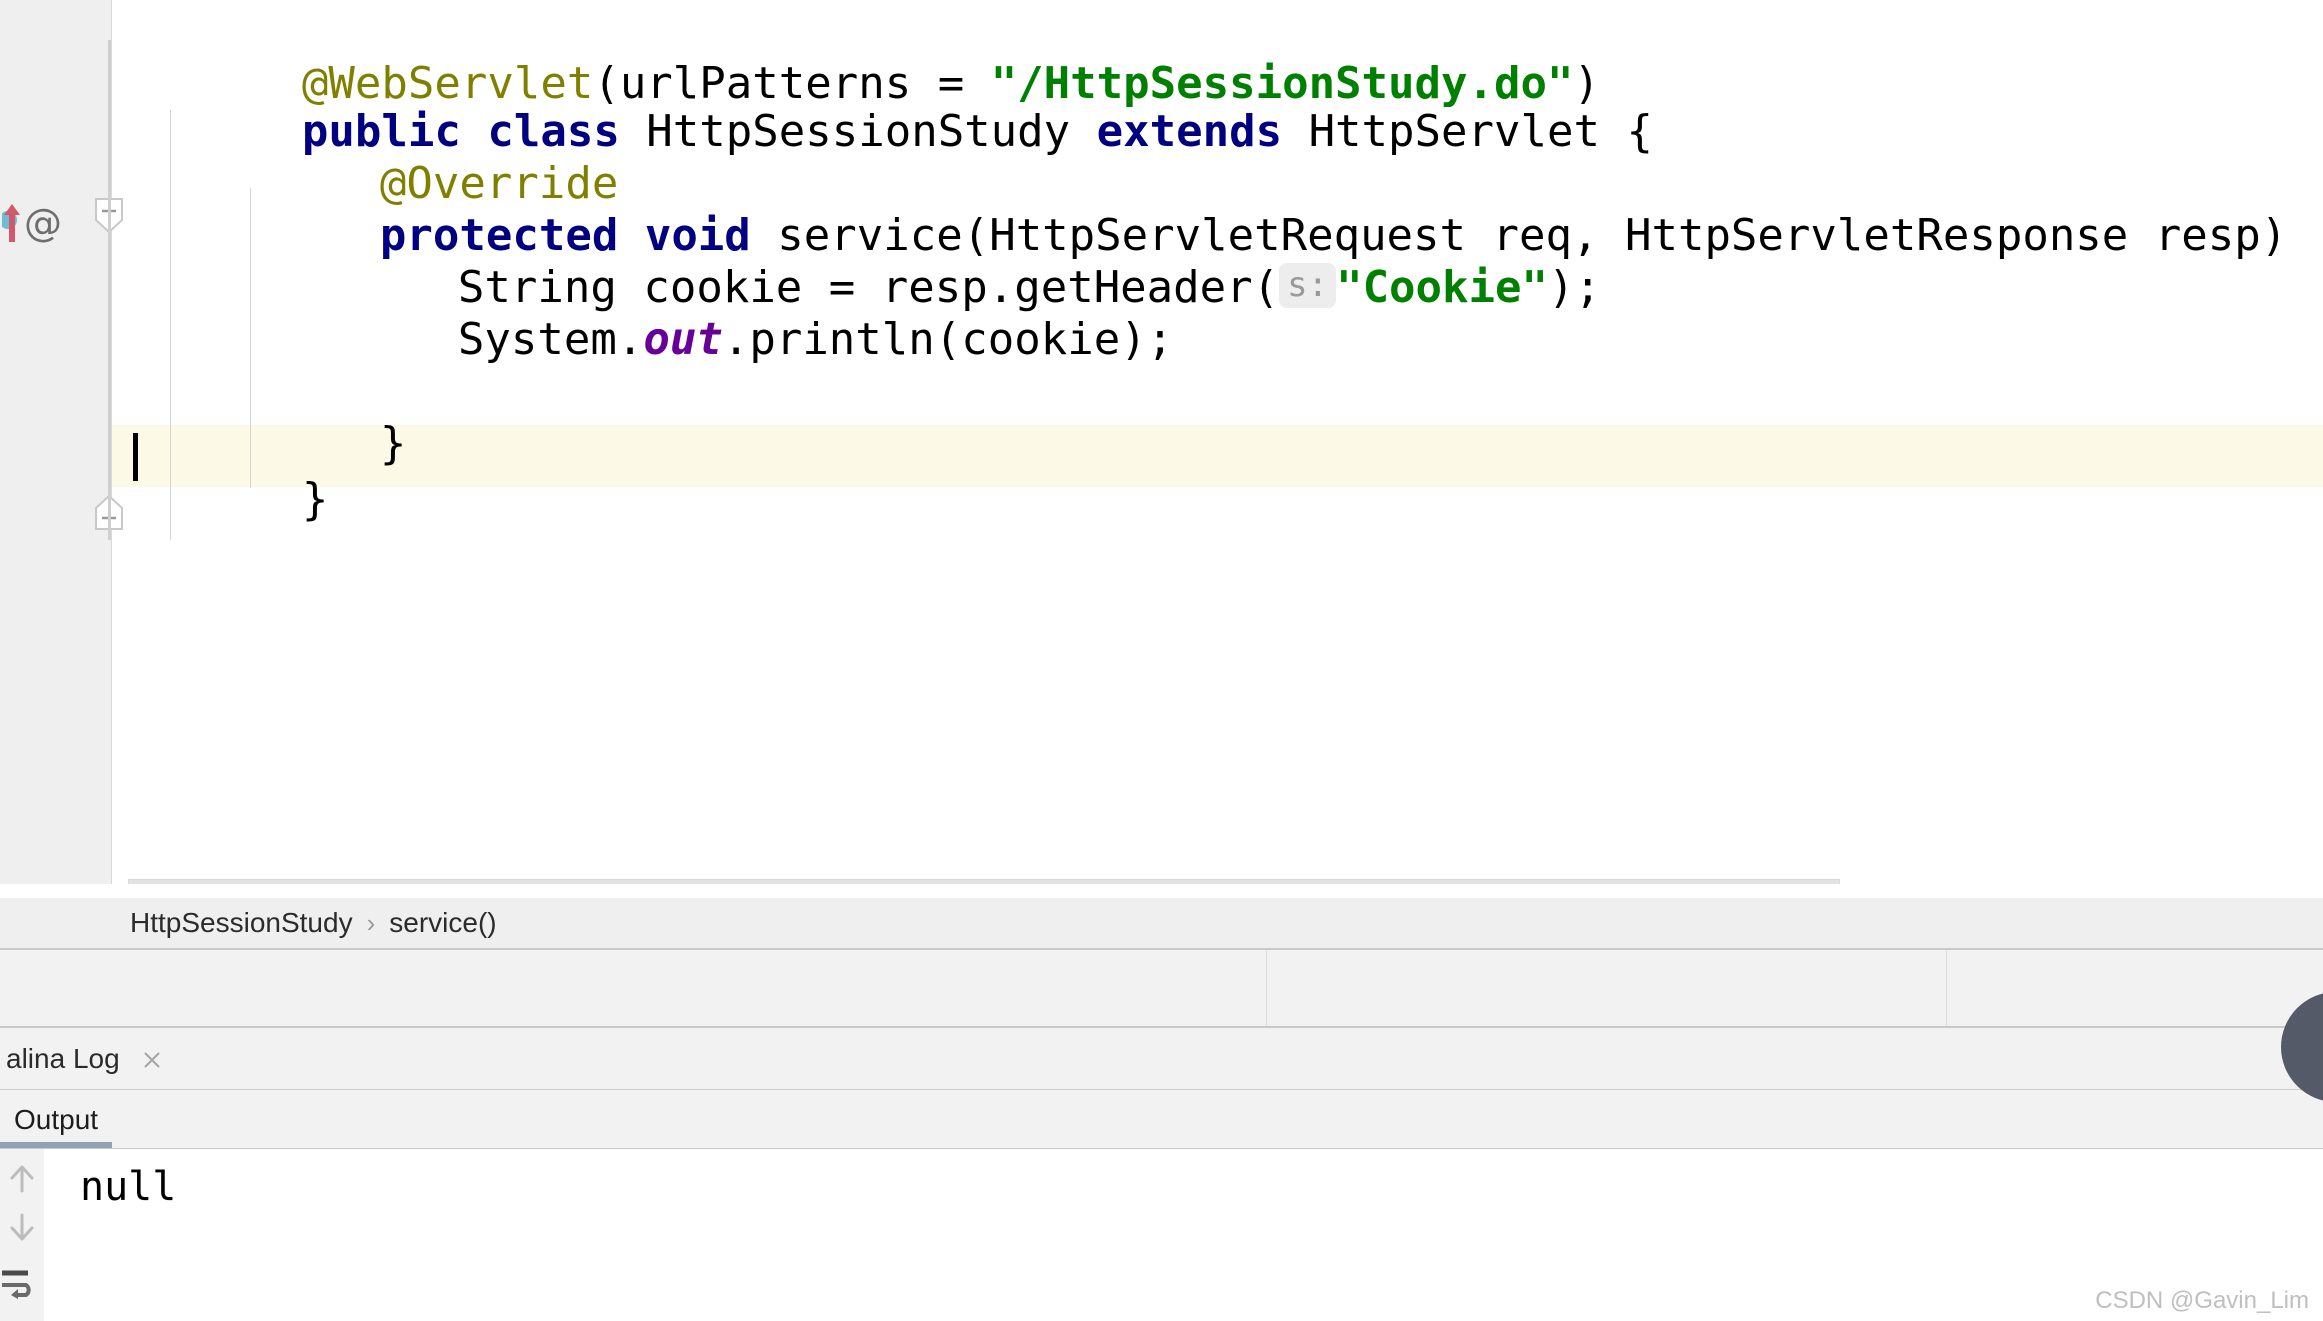 The height and width of the screenshot is (1321, 2323). I want to click on watermark-label: CSDN @Gavin_Lim, so click(2202, 1300).